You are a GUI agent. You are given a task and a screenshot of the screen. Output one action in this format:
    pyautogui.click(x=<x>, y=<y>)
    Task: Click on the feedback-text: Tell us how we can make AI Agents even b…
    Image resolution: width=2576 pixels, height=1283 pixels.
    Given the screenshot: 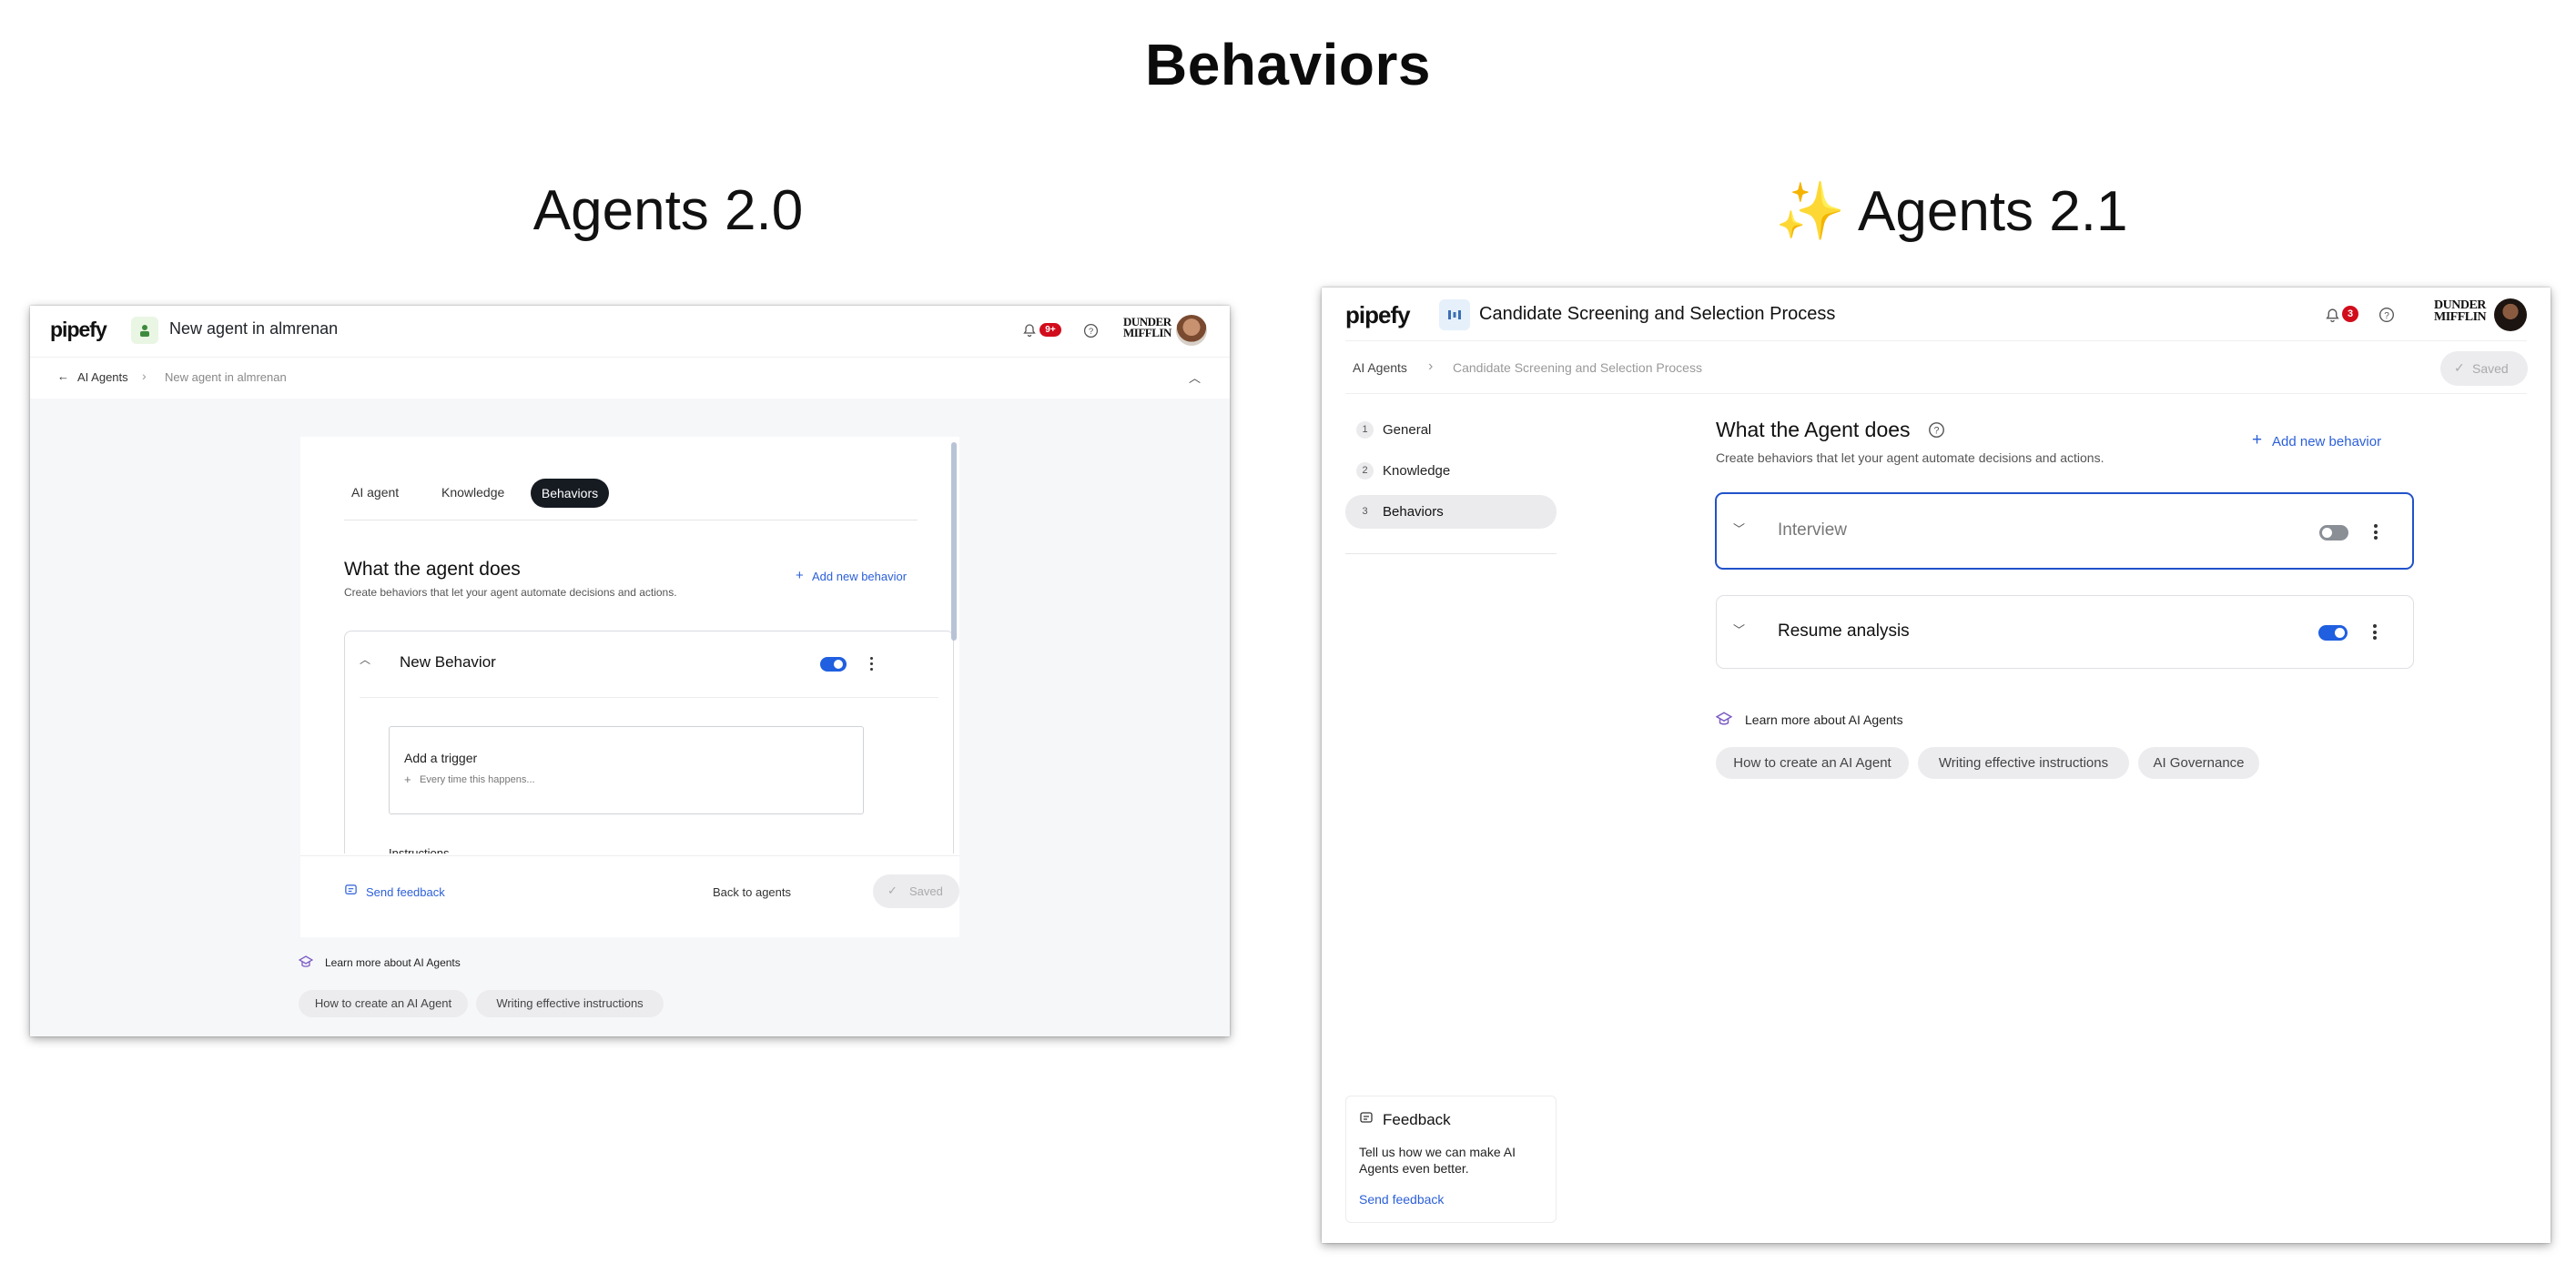 What is the action you would take?
    pyautogui.click(x=1437, y=1160)
    